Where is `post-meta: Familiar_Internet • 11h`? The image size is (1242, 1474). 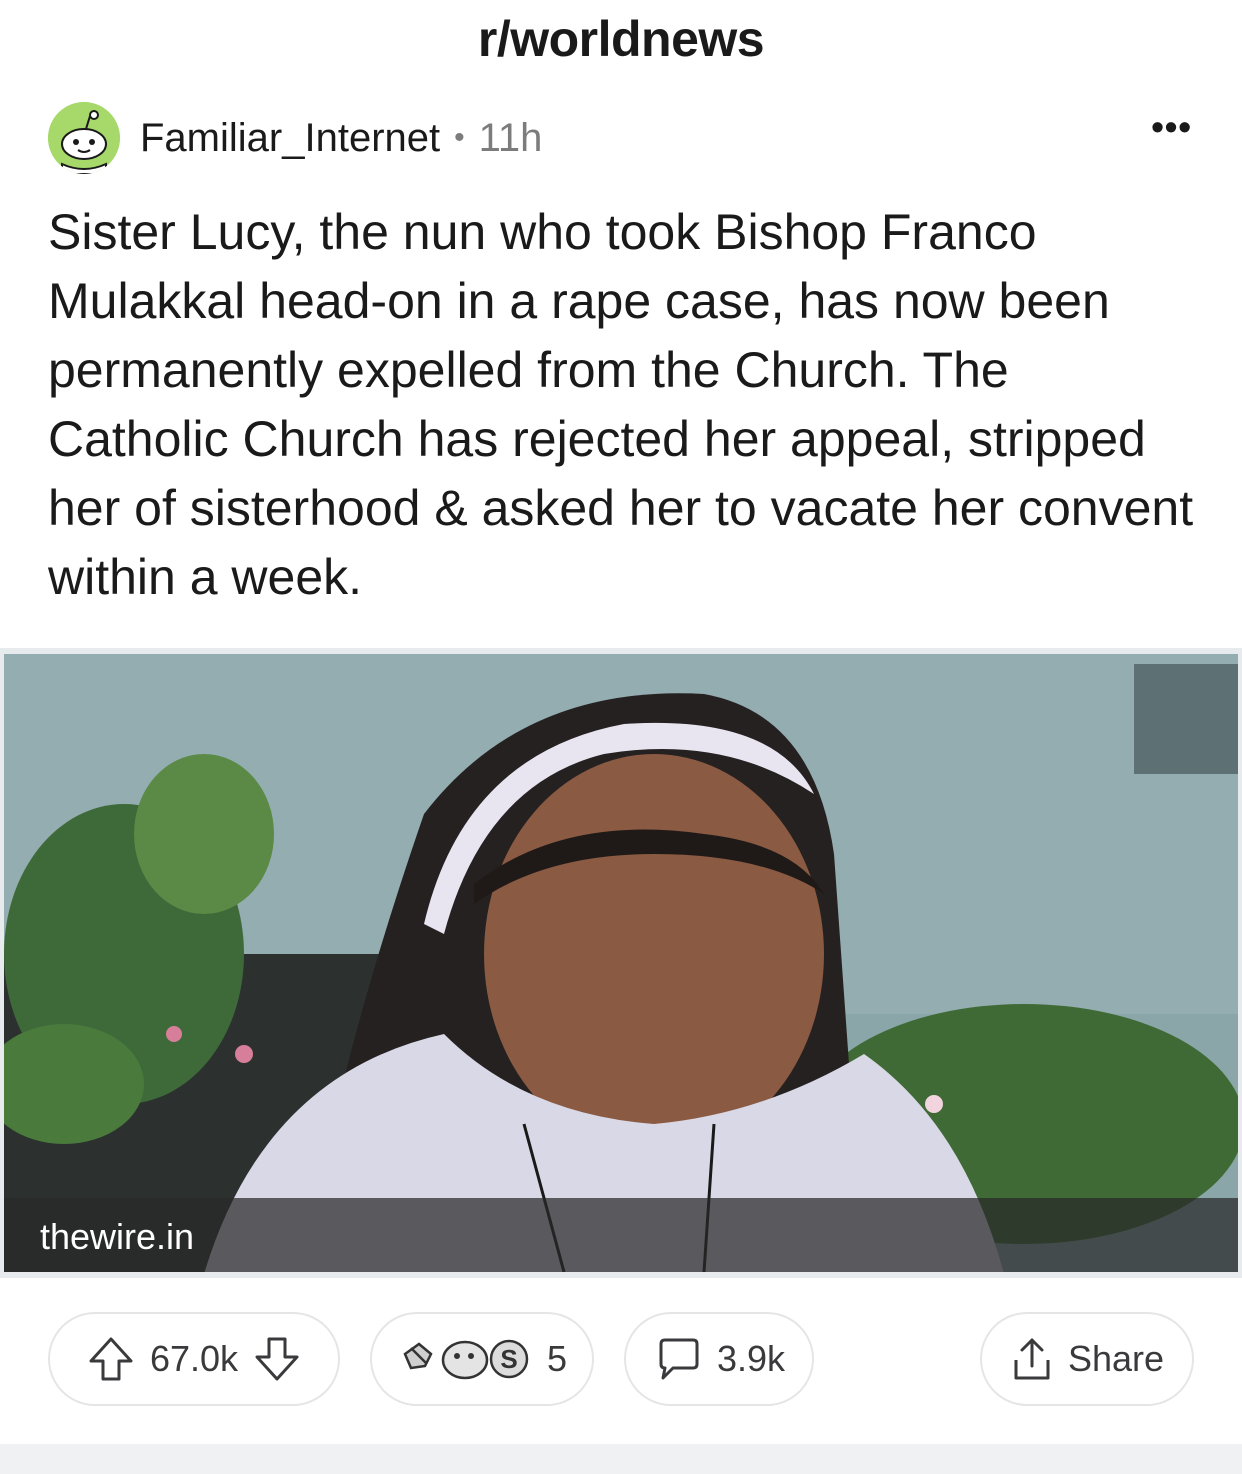
post-meta: Familiar_Internet • 11h is located at coordinates (295, 138).